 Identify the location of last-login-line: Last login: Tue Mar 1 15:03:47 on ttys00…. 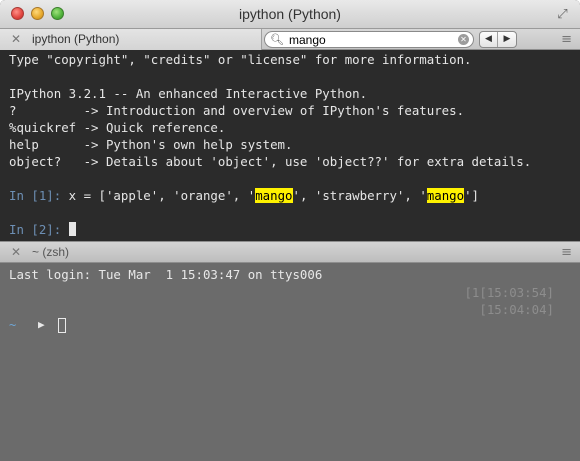
(166, 274).